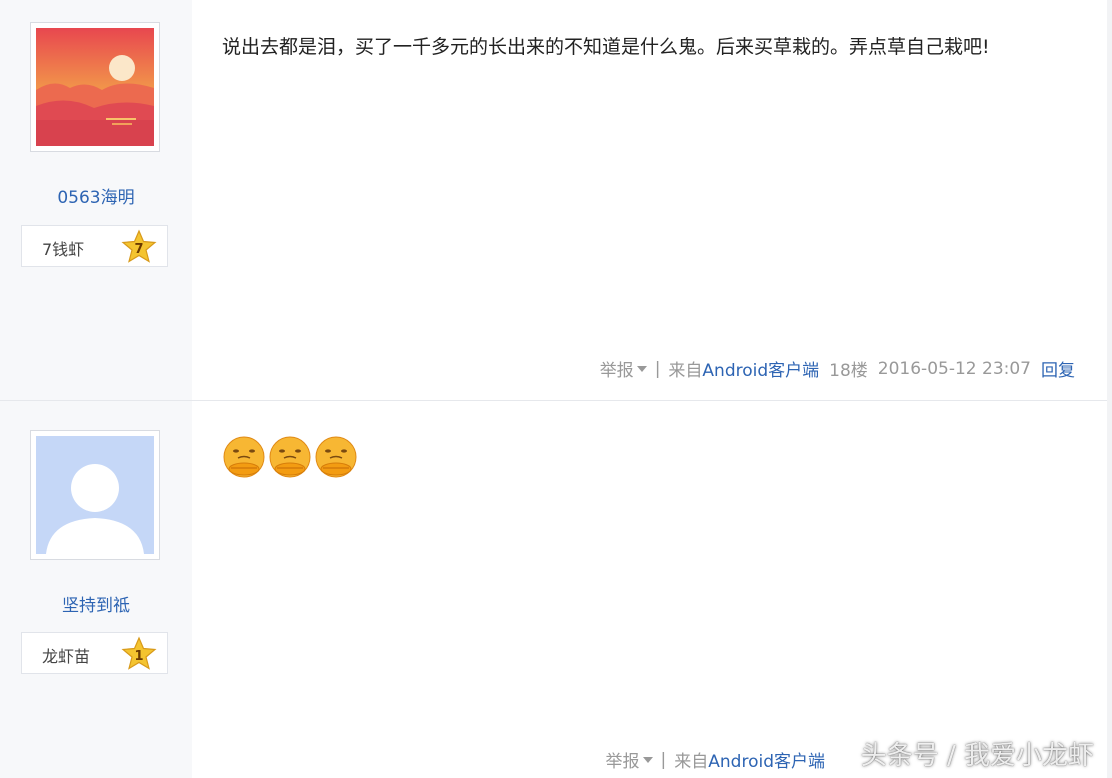 Image resolution: width=1112 pixels, height=778 pixels. I want to click on level-number: 7, so click(138, 249).